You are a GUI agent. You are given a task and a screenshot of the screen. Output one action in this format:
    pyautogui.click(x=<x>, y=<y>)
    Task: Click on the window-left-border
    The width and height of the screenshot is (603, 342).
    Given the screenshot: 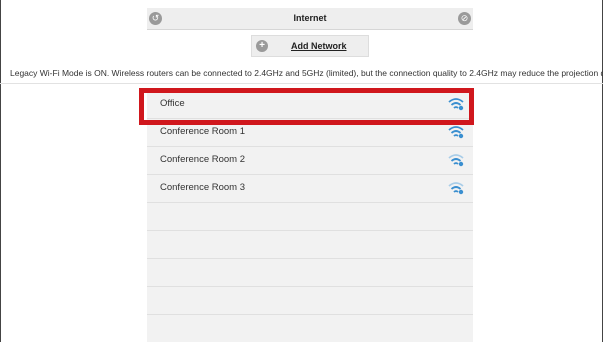 What is the action you would take?
    pyautogui.click(x=0, y=171)
    